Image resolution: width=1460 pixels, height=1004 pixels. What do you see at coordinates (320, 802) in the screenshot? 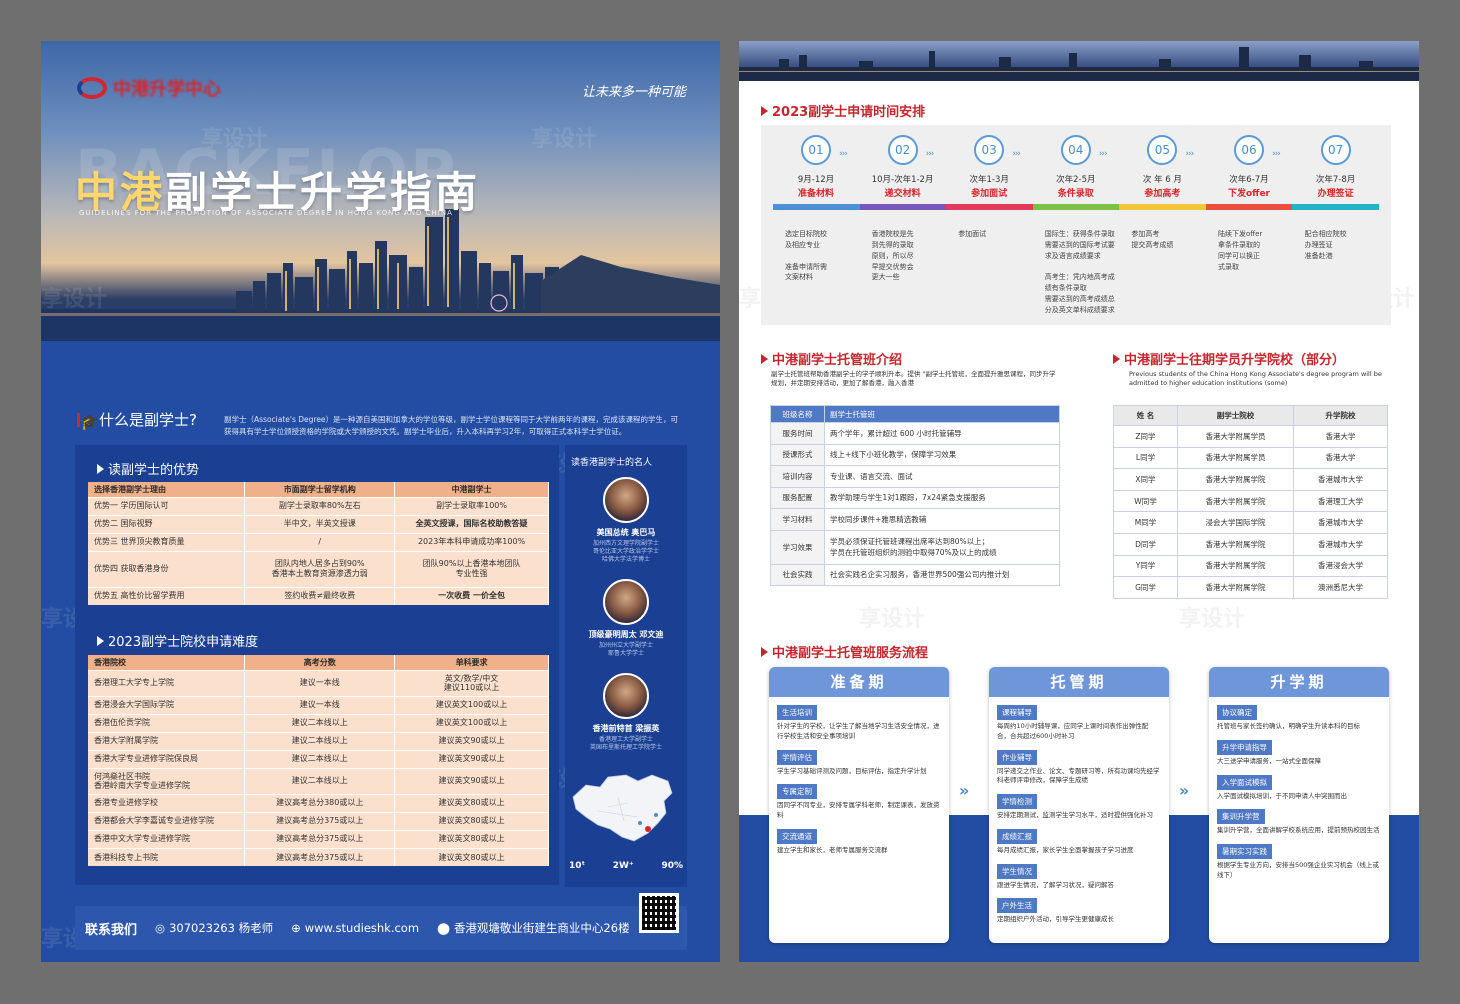
I see `table-cell: 建议高考总分380或以上` at bounding box center [320, 802].